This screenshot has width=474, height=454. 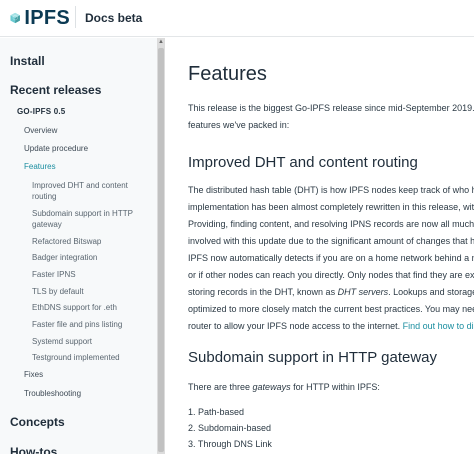 I want to click on sidebar-item-label: routing, so click(x=44, y=196).